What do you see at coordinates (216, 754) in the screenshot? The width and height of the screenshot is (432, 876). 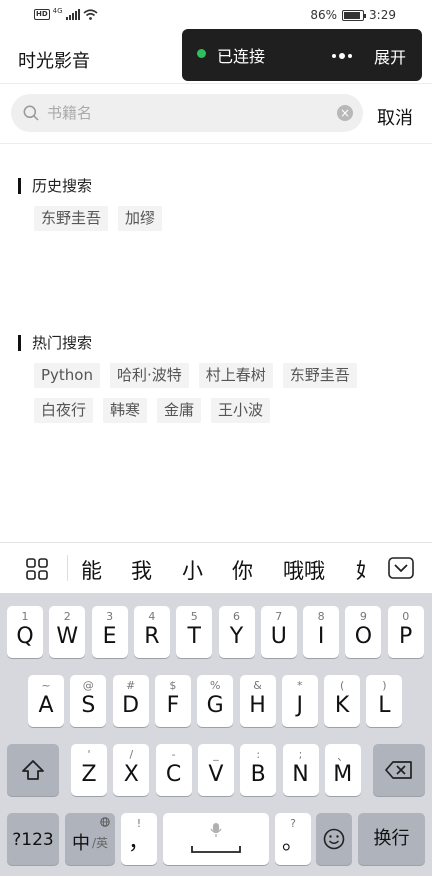 I see `key-sub-label: _` at bounding box center [216, 754].